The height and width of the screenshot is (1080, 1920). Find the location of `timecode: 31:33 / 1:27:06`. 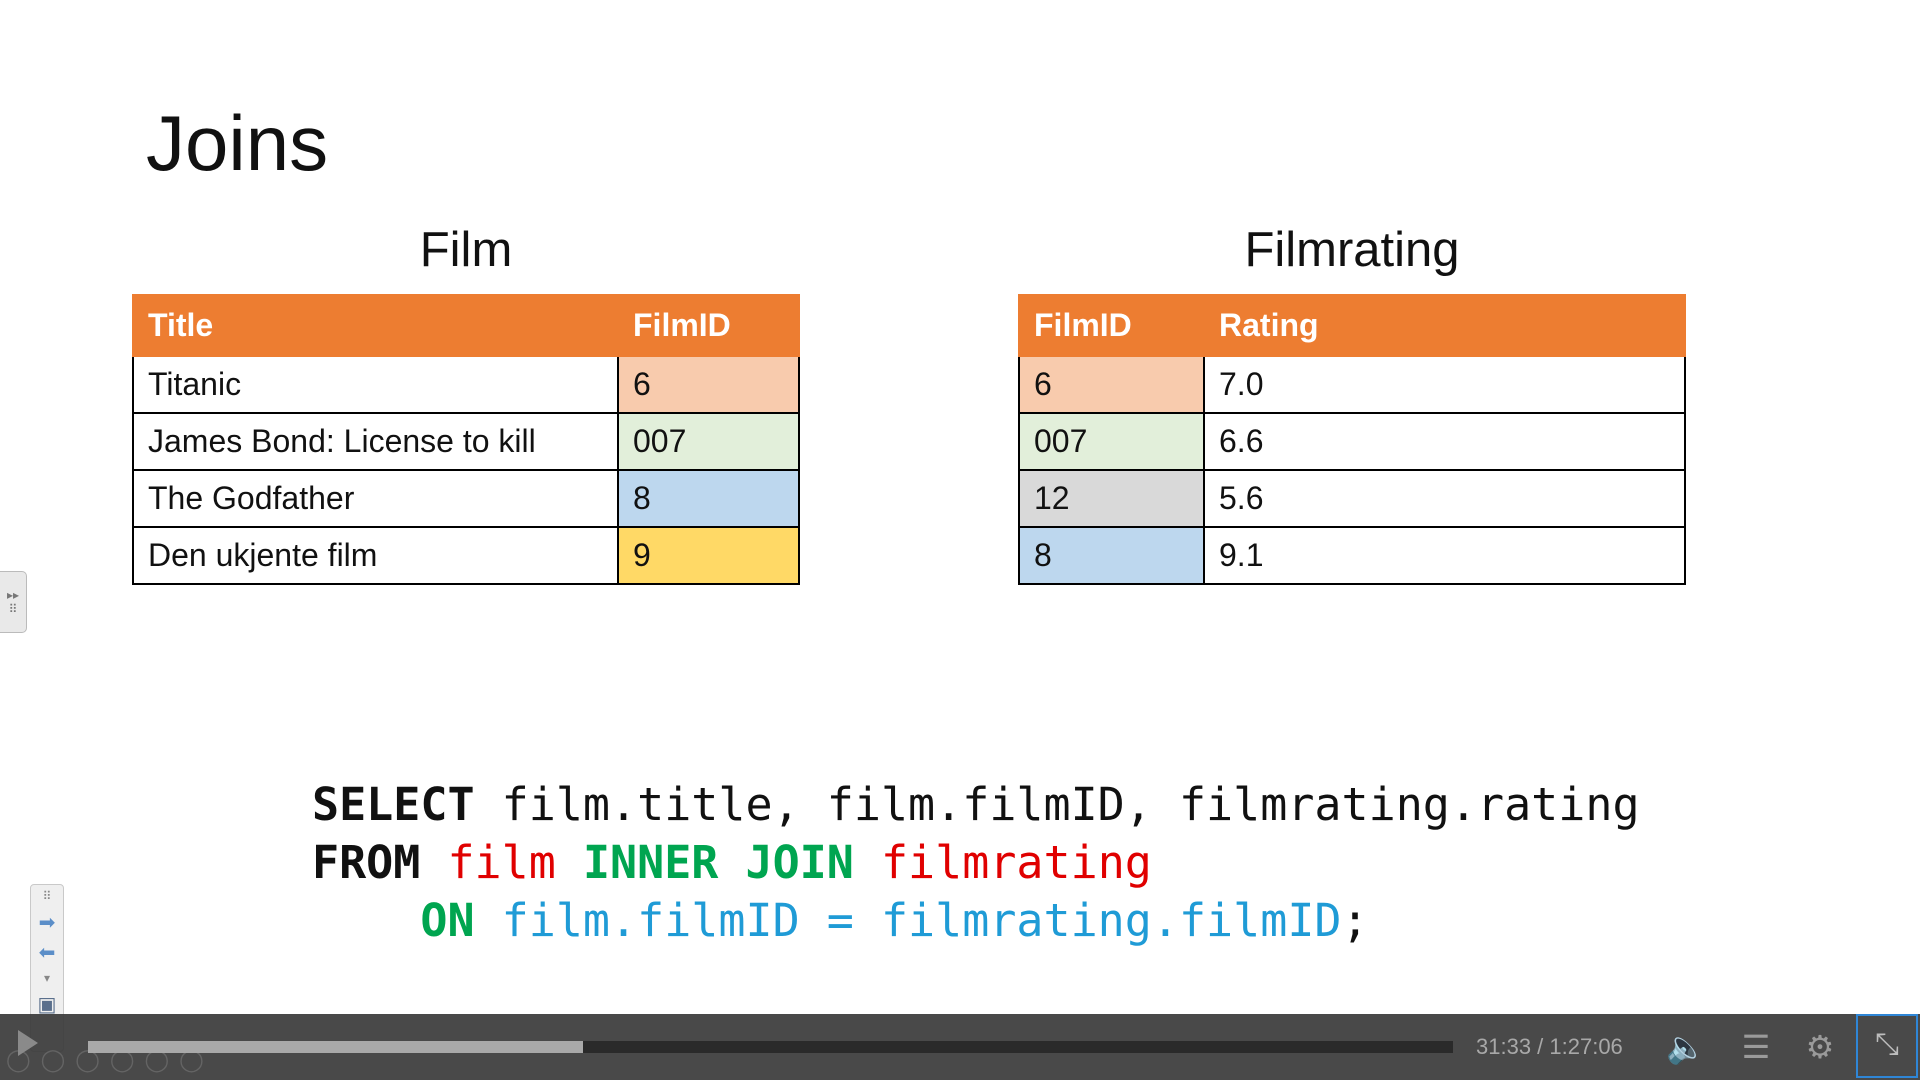

timecode: 31:33 / 1:27:06 is located at coordinates (1549, 1046).